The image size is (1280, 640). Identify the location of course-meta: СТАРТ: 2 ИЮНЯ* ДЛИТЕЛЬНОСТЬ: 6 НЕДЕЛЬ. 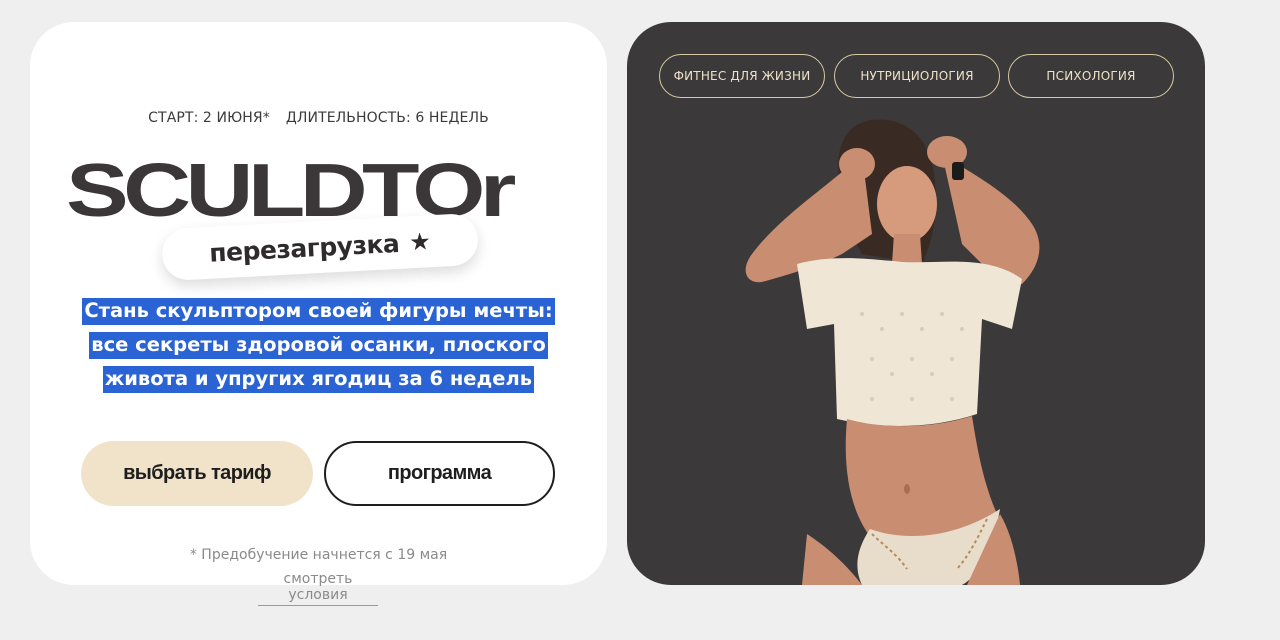
(318, 118).